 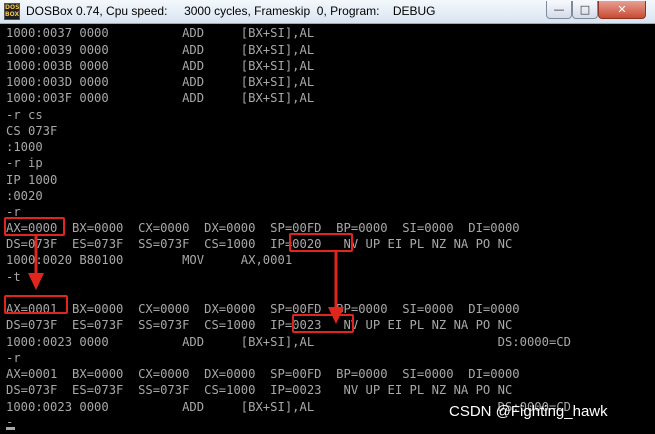 I want to click on maximize-button: □, so click(x=585, y=10).